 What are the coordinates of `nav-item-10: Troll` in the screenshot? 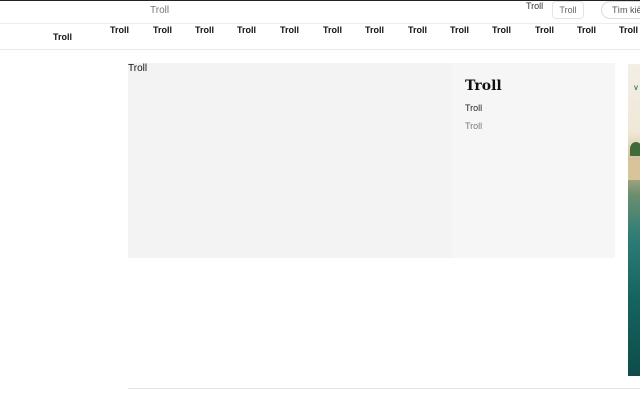 It's located at (501, 30).